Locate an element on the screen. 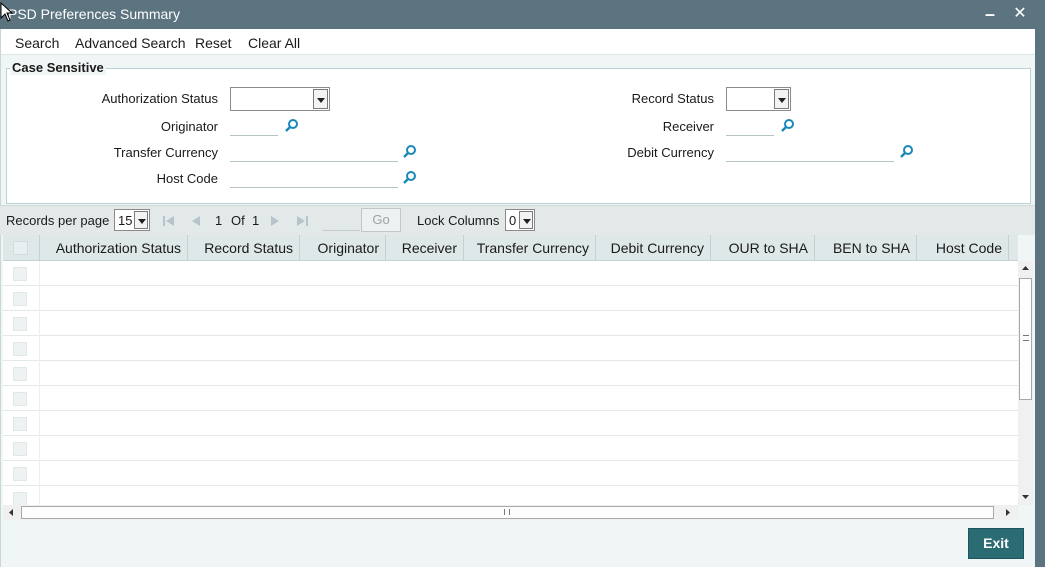 Image resolution: width=1045 pixels, height=567 pixels. column-transfer-currency: Transfer Currency is located at coordinates (530, 248).